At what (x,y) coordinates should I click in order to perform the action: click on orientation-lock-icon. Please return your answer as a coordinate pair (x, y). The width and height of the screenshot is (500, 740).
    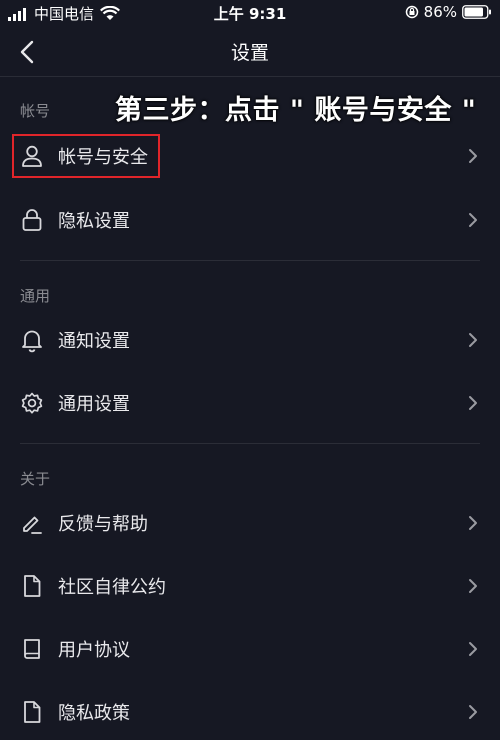
    Looking at the image, I should click on (411, 12).